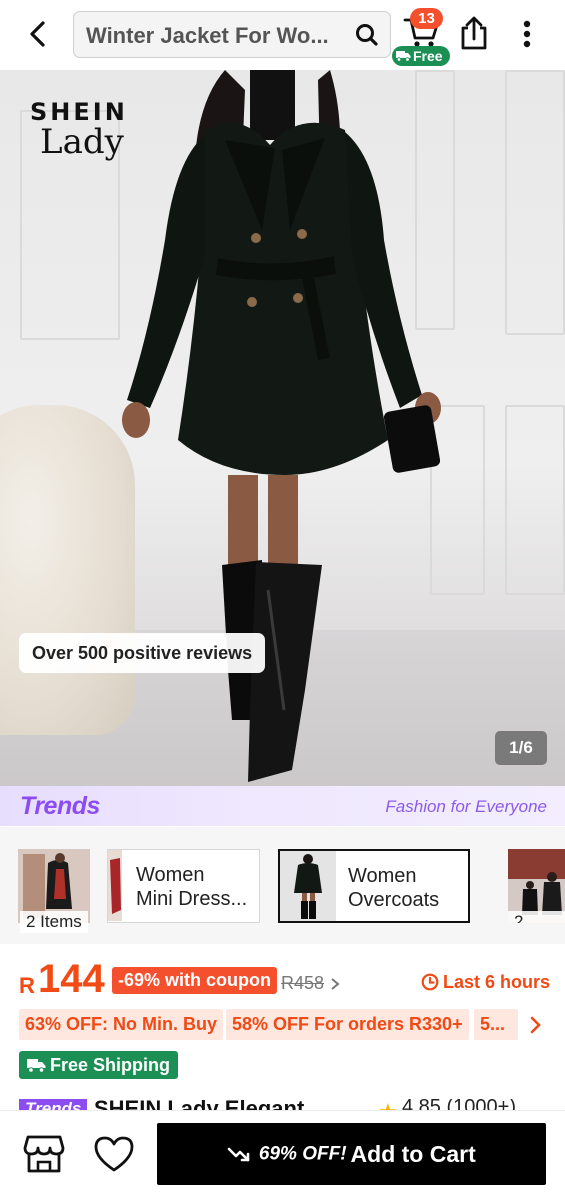  Describe the element at coordinates (367, 35) in the screenshot. I see `search-icon` at that location.